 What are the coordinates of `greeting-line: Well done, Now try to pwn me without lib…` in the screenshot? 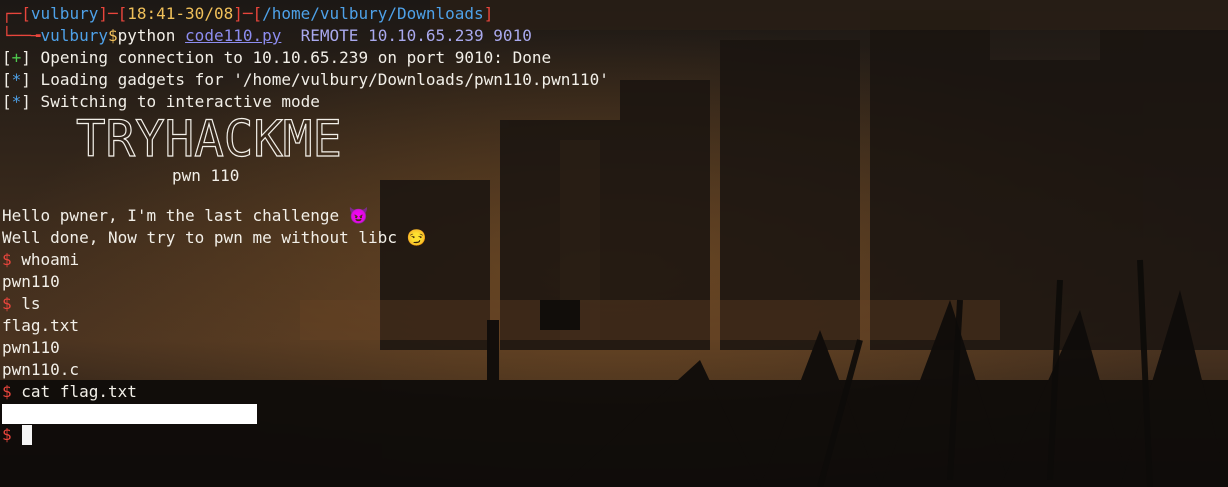 It's located at (214, 237).